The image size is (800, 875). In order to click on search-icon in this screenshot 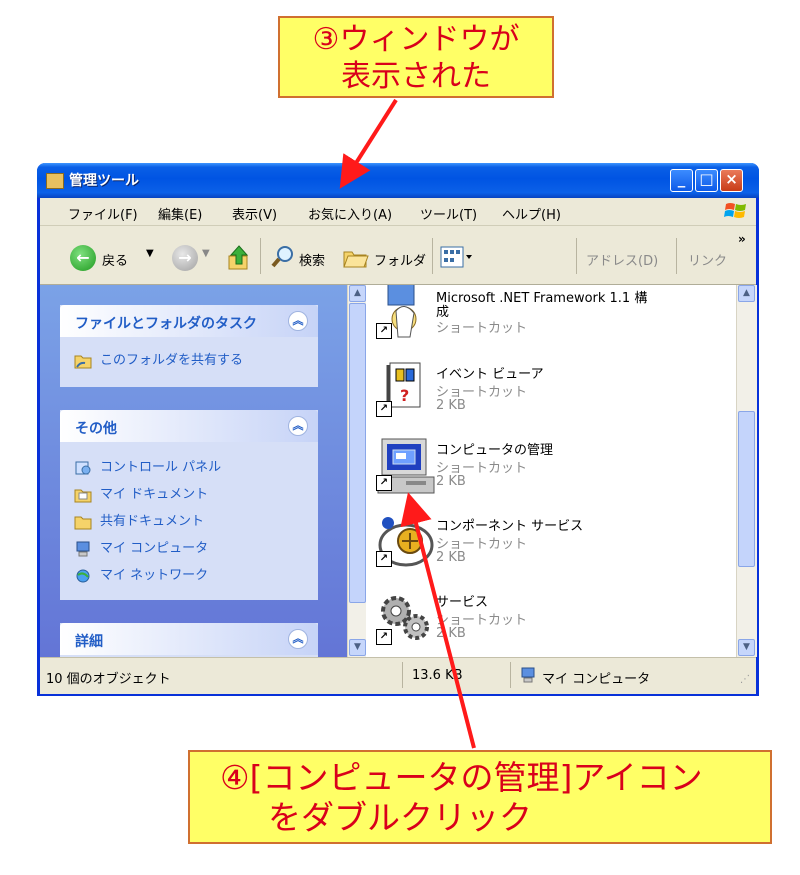, I will do `click(283, 257)`.